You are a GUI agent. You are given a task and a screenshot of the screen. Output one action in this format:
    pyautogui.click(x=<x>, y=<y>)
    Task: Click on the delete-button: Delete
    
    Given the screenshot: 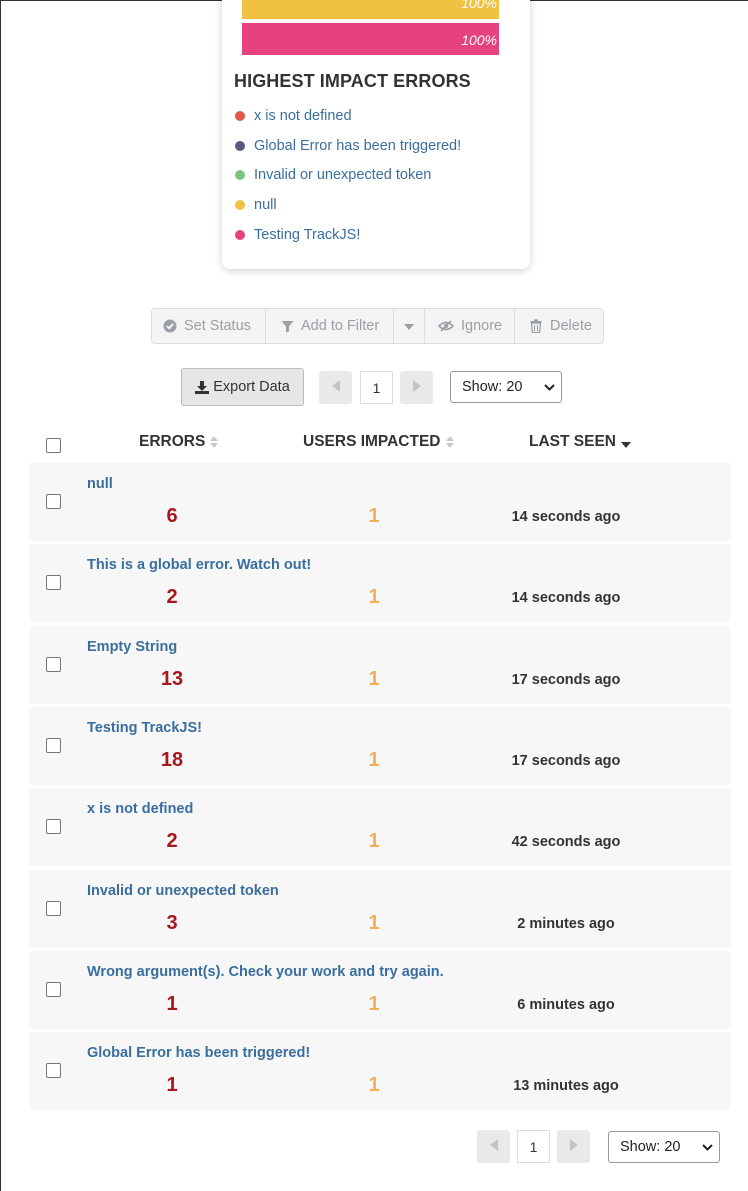 What is the action you would take?
    pyautogui.click(x=559, y=326)
    